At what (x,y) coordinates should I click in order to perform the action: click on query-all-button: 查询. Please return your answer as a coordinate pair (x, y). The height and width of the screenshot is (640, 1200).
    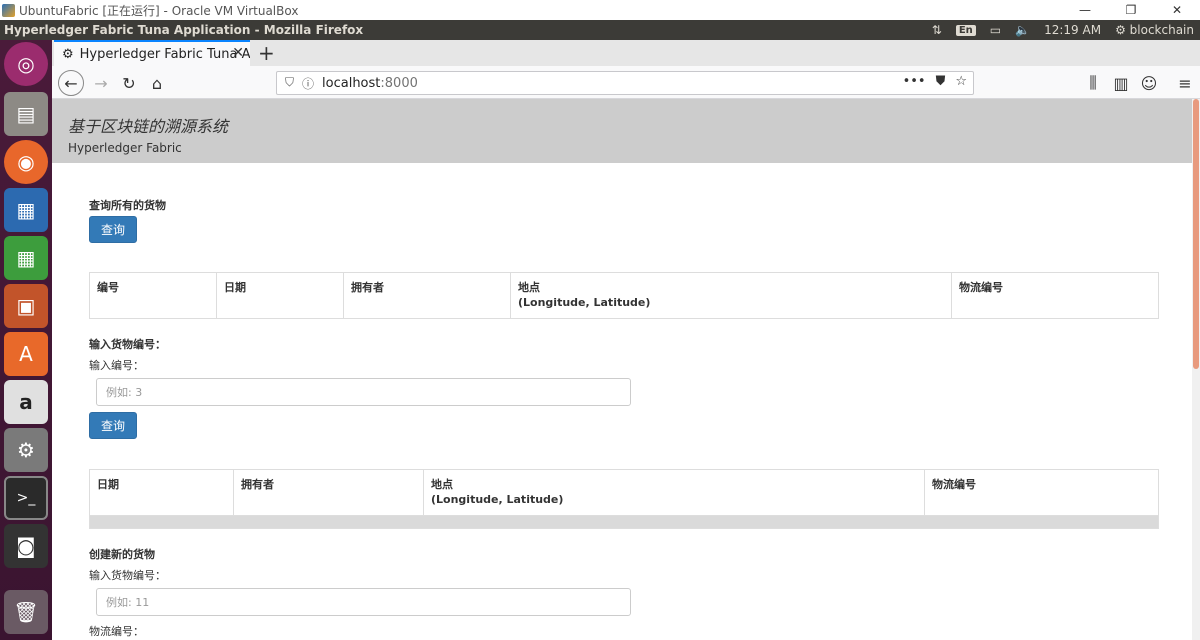
    Looking at the image, I should click on (113, 229).